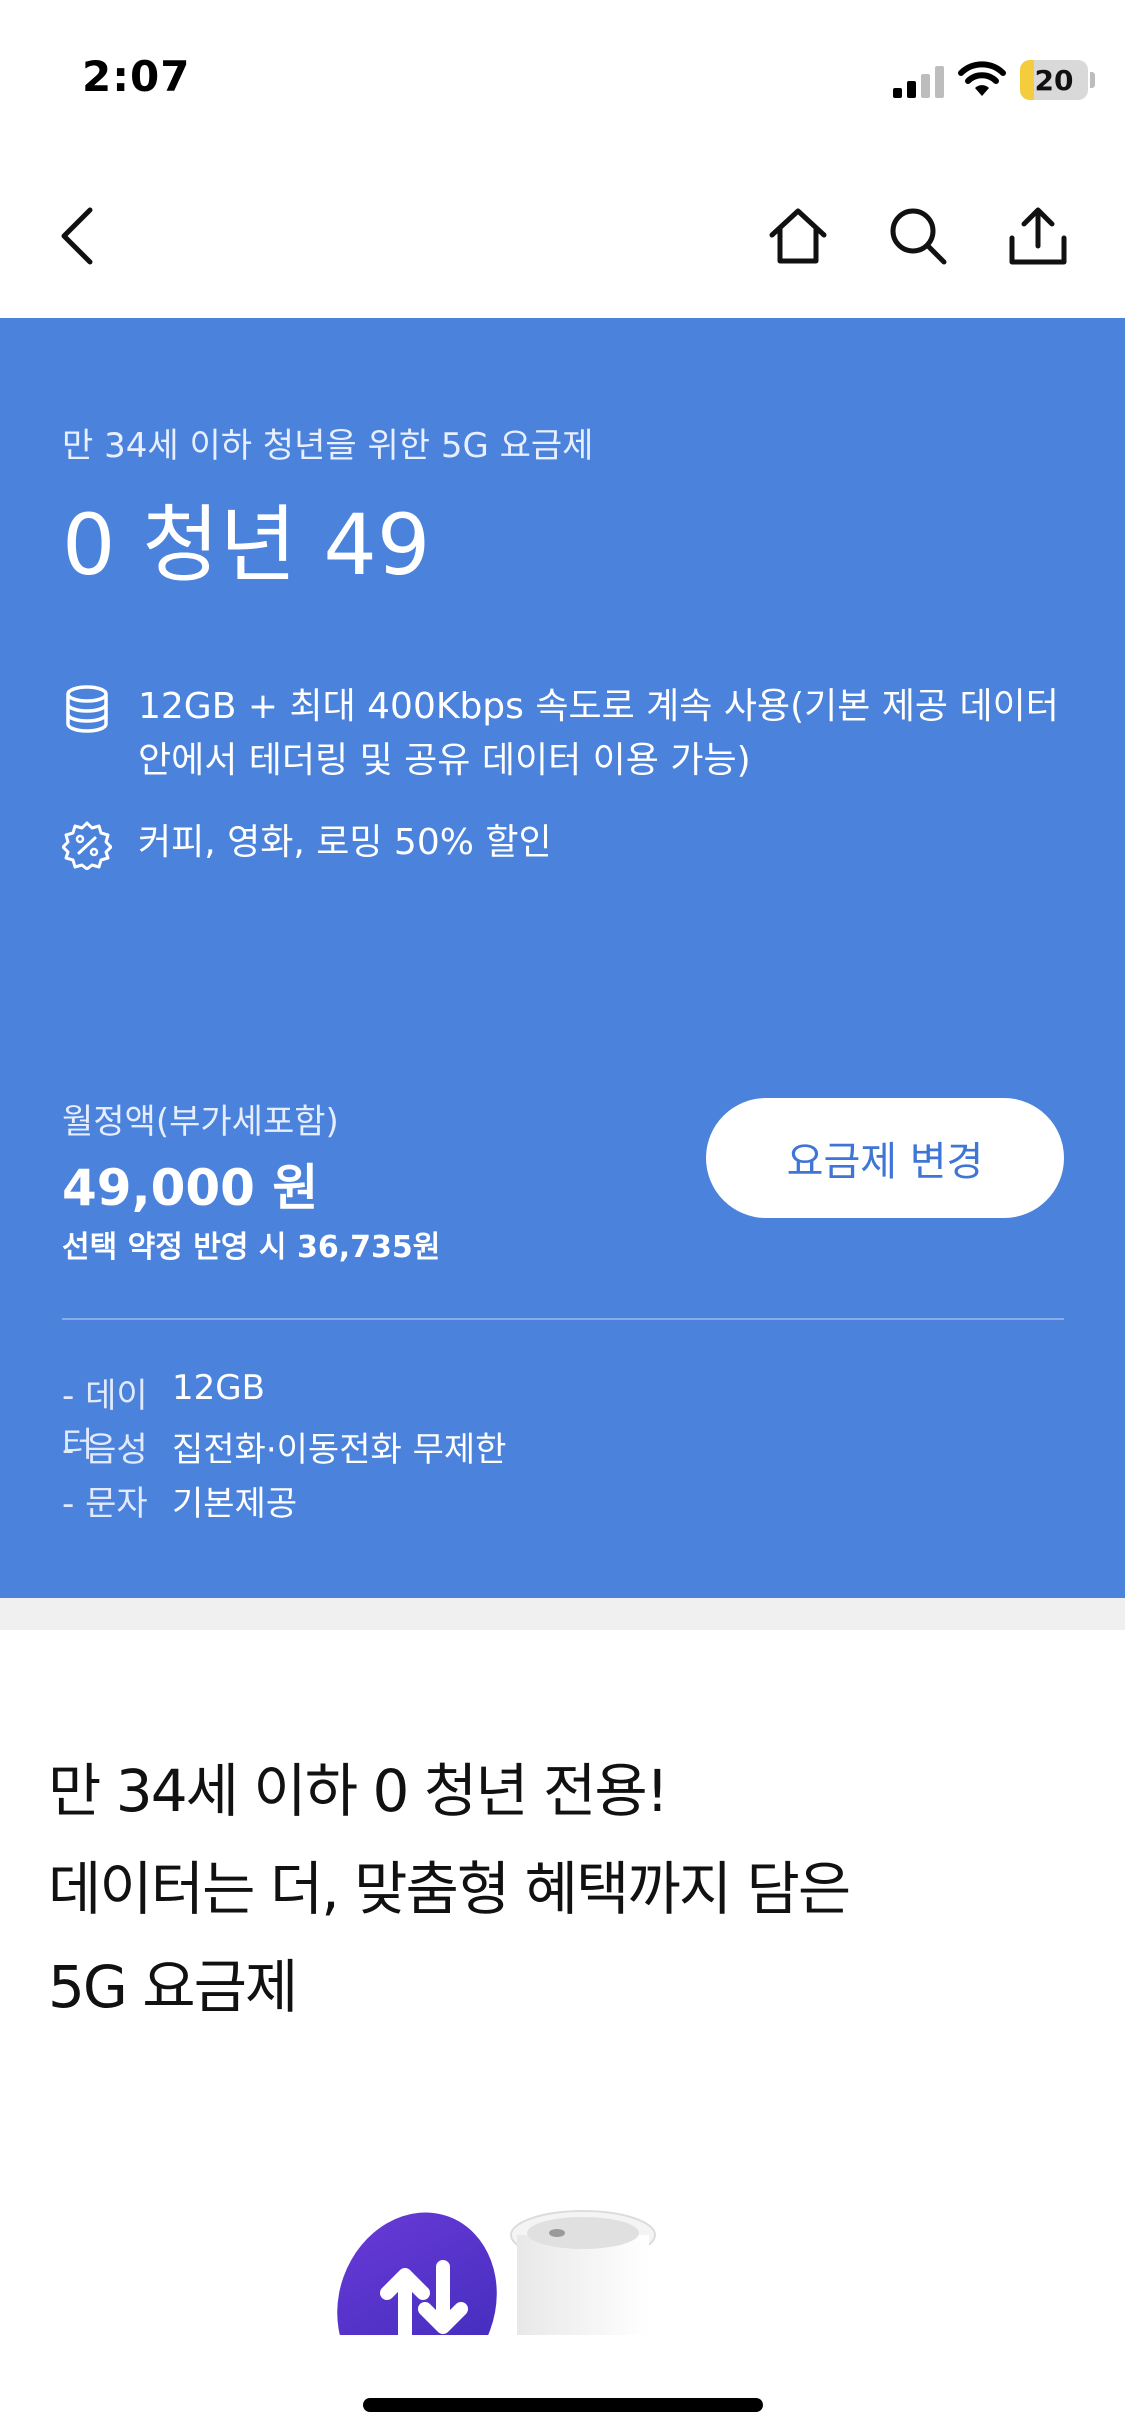 This screenshot has height=2436, width=1125. I want to click on status-time: 2:07, so click(136, 76).